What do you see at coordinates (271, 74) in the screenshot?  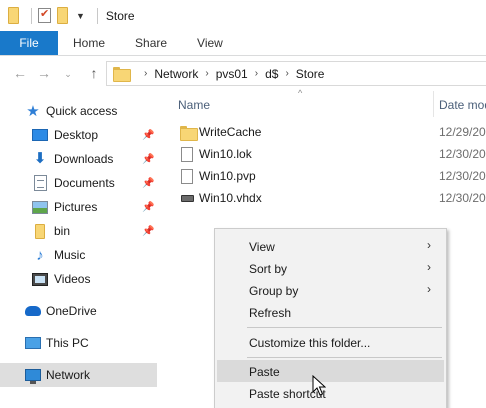 I see `breadcrumb-share: d$` at bounding box center [271, 74].